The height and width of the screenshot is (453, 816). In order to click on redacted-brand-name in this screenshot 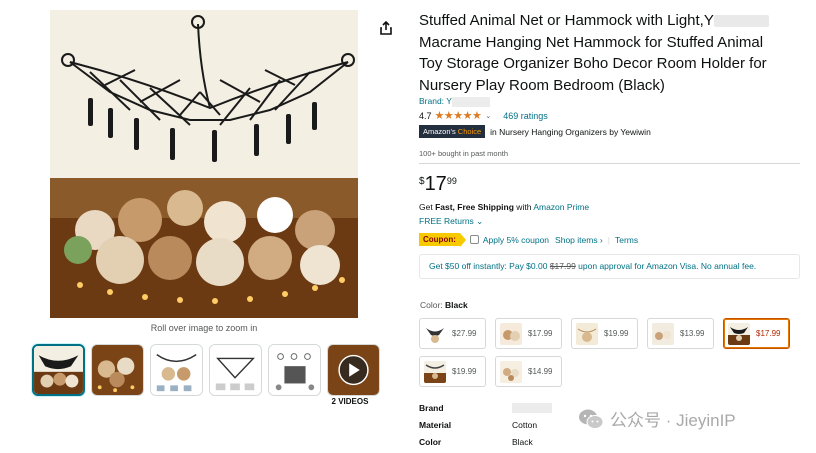, I will do `click(470, 101)`.